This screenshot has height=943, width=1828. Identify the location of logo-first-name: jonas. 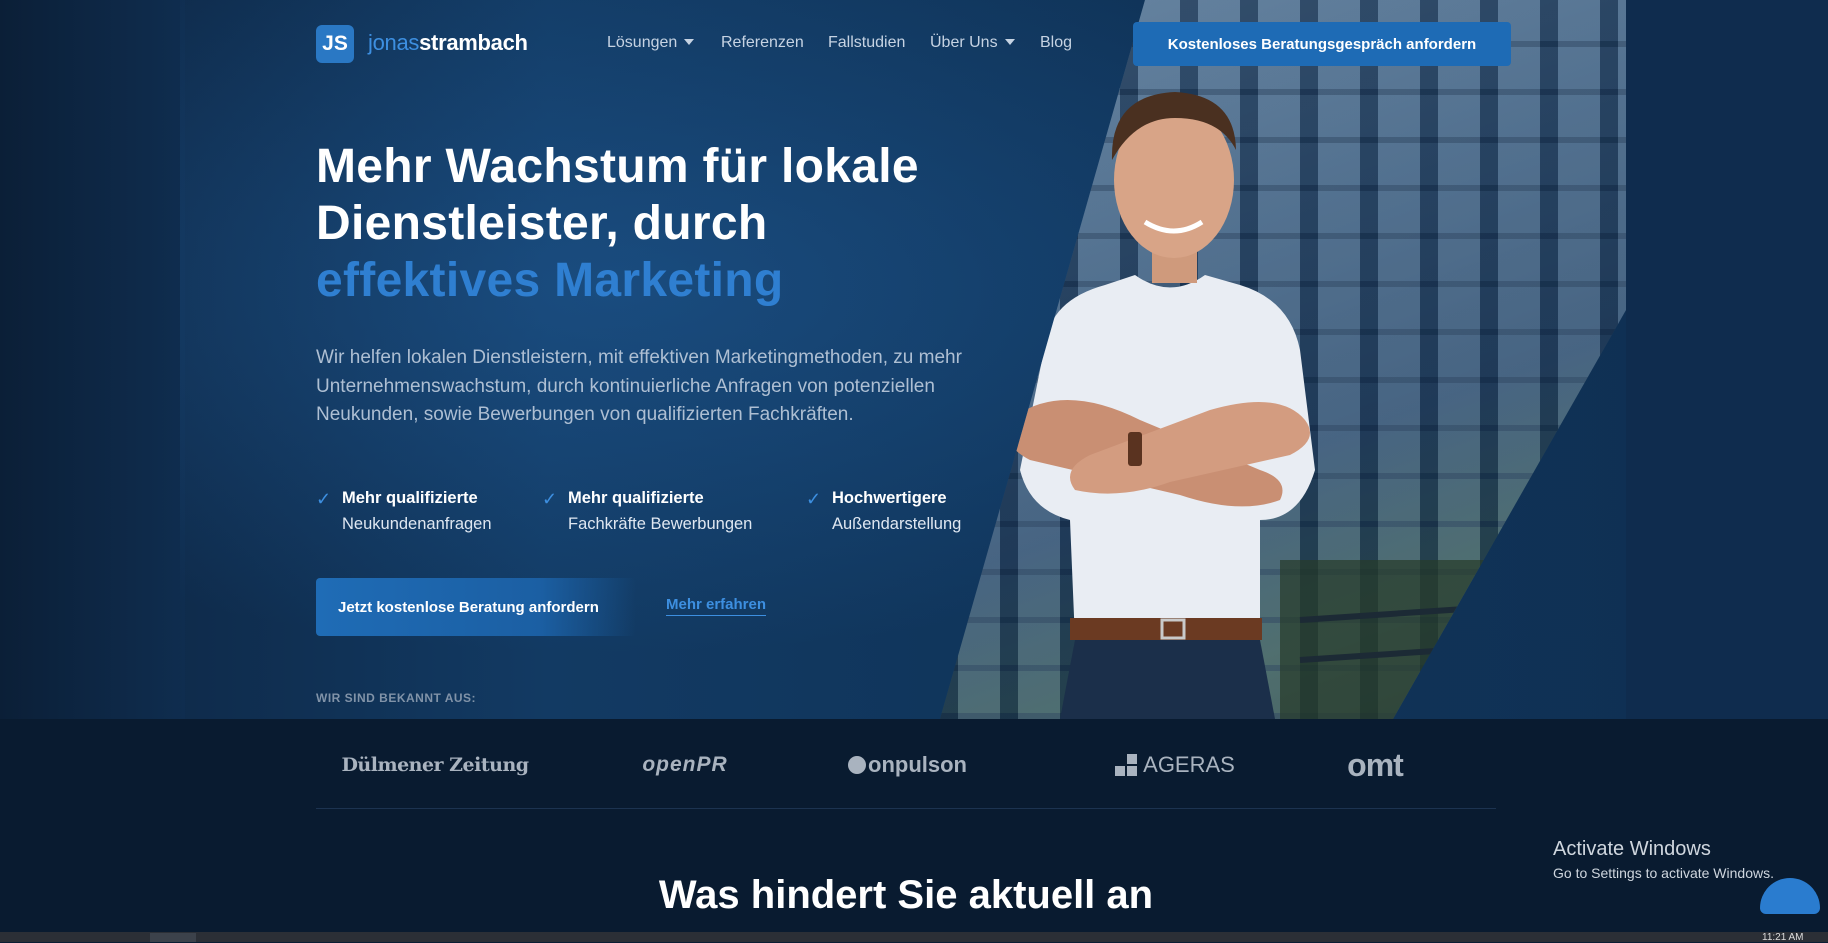
(394, 42).